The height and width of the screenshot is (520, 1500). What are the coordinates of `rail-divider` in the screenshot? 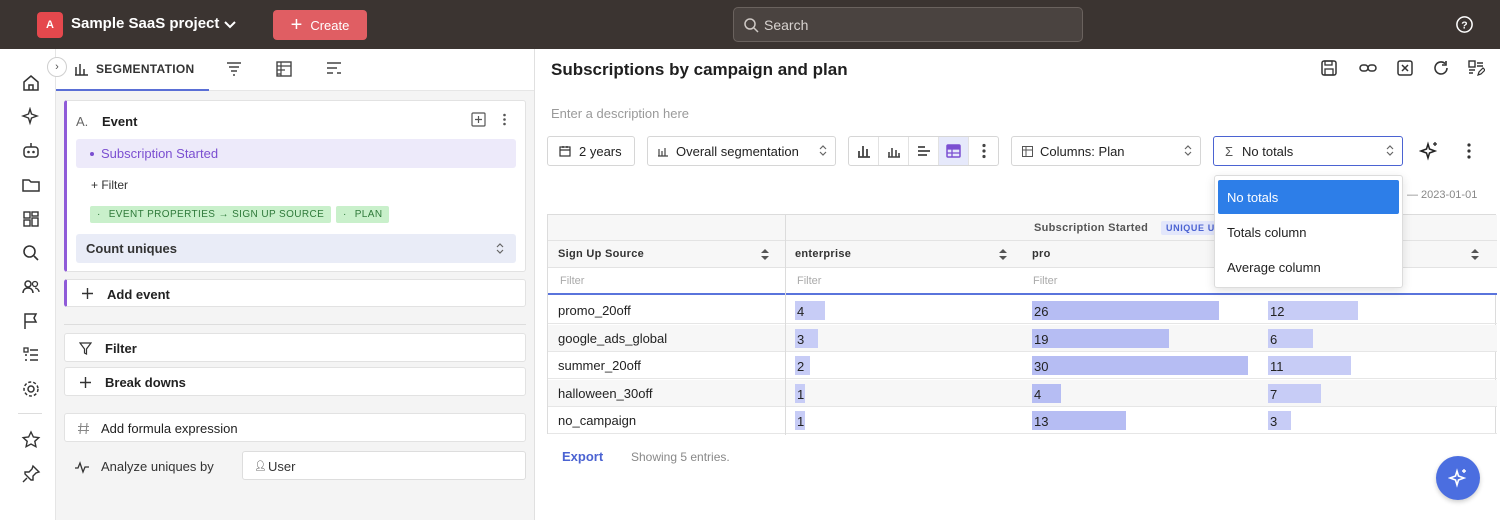 It's located at (30, 413).